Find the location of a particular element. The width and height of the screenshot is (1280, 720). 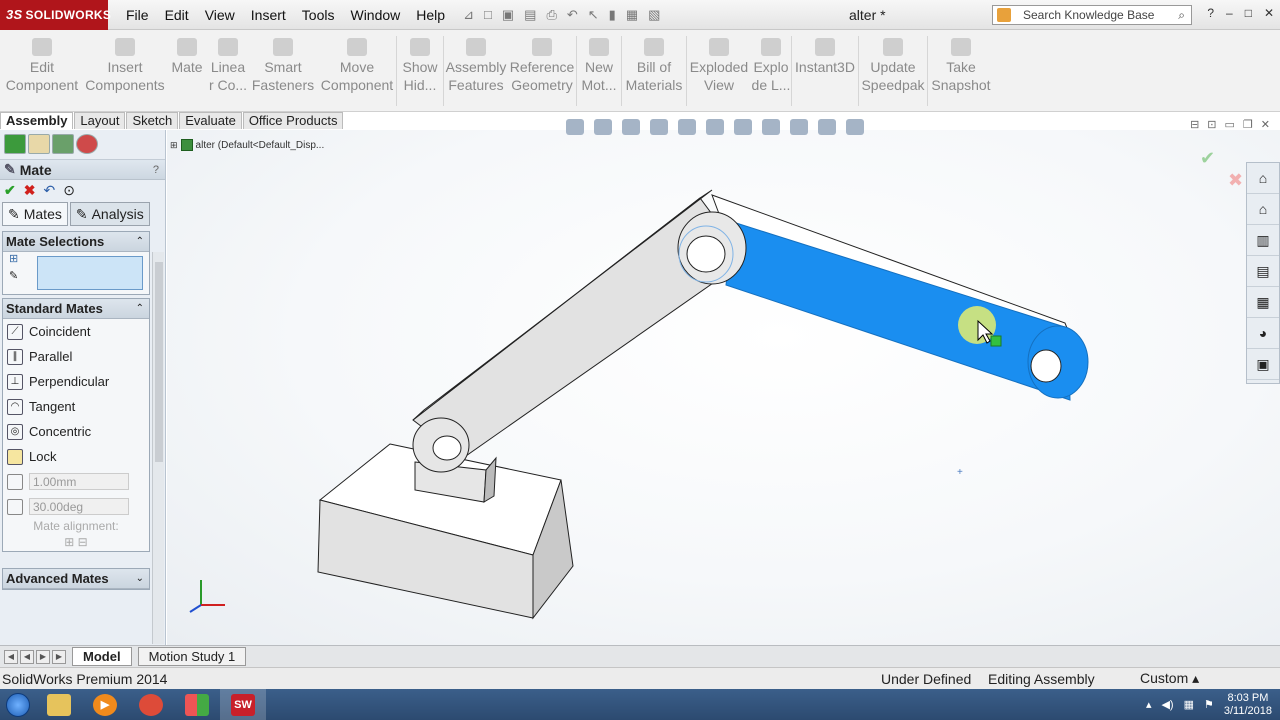

feature-tree-tab-icon is located at coordinates (15, 144).